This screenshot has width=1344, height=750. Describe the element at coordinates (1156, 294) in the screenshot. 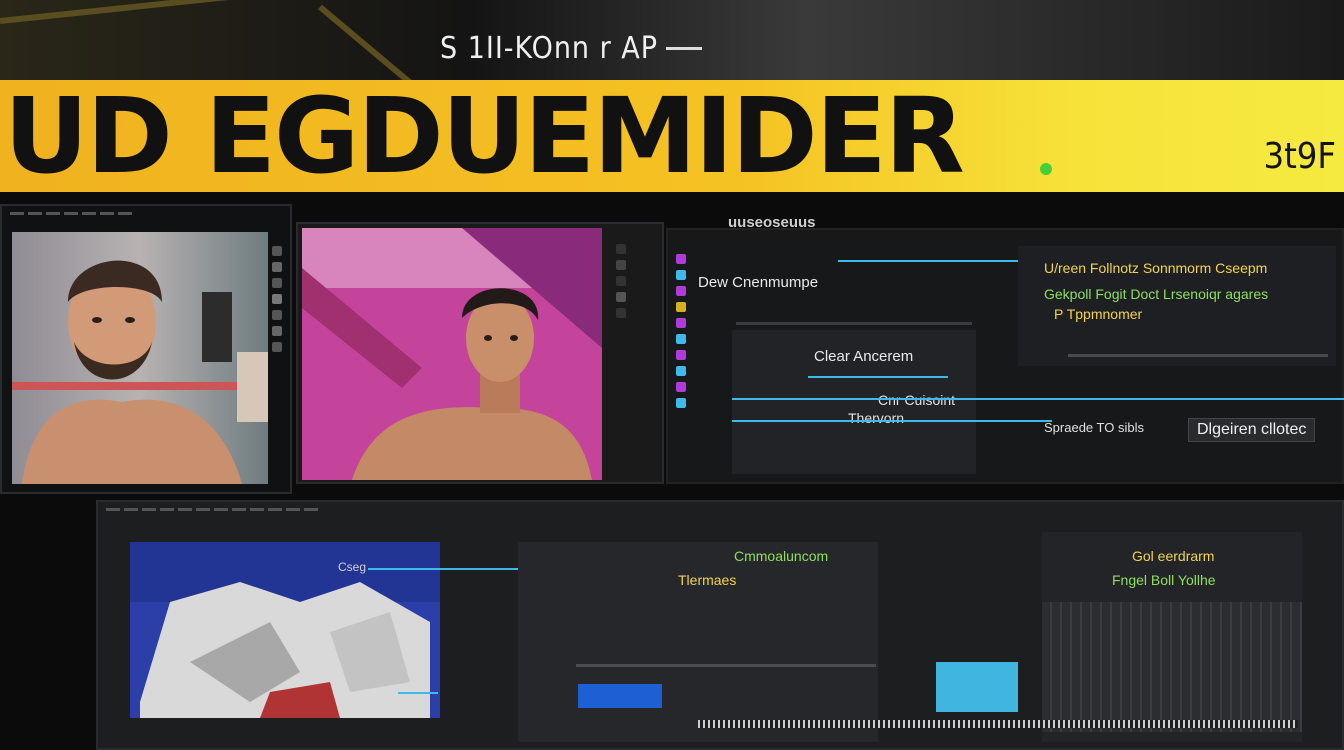

I see `inspector-line-2: Gekpoll Fogit Doct Lrsenoiqr agares` at that location.